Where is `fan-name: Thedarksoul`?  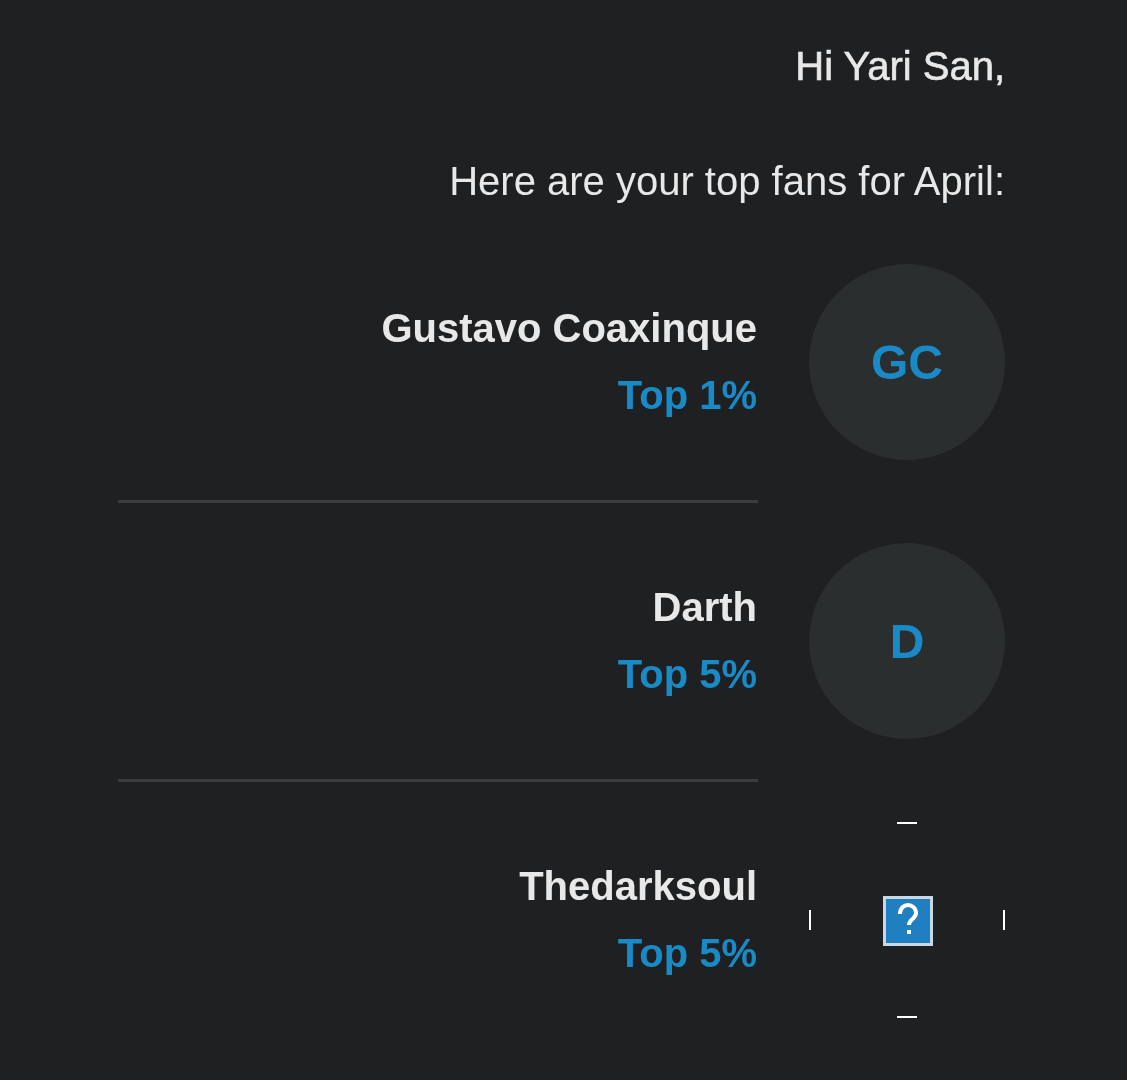 fan-name: Thedarksoul is located at coordinates (638, 886).